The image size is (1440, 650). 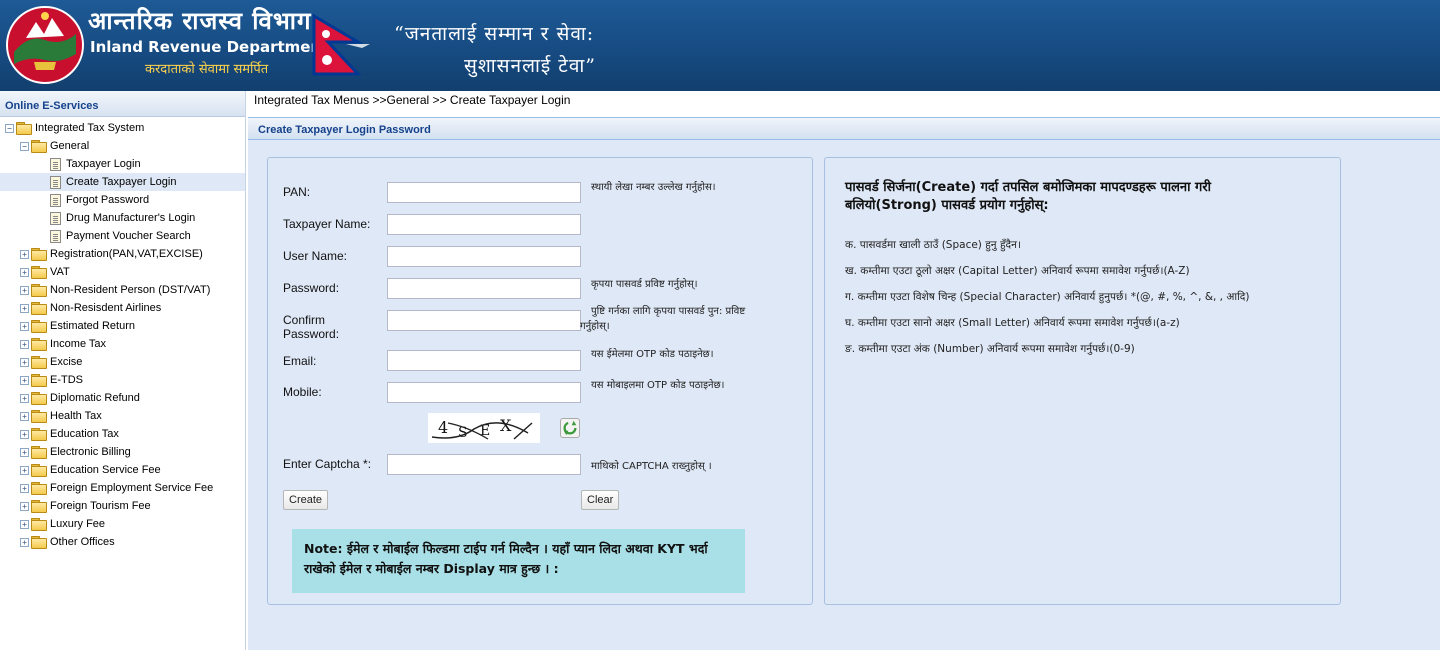 What do you see at coordinates (494, 34) in the screenshot?
I see `motto-line-1: “जनतालाई सम्मान र सेवा:` at bounding box center [494, 34].